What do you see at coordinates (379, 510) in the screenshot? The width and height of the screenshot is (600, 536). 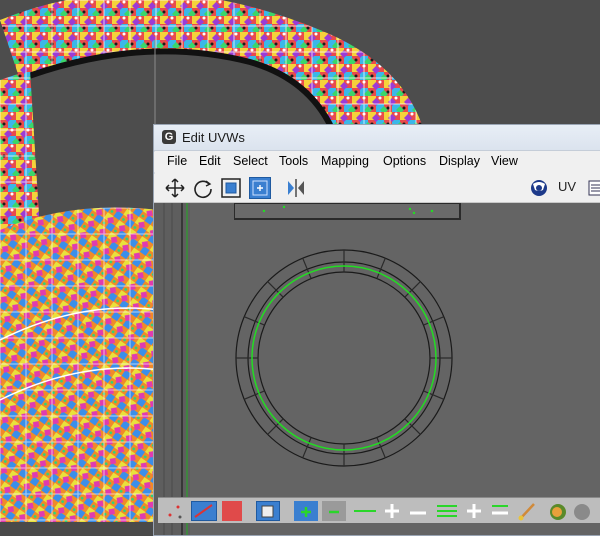 I see `bottom-toolbar` at bounding box center [379, 510].